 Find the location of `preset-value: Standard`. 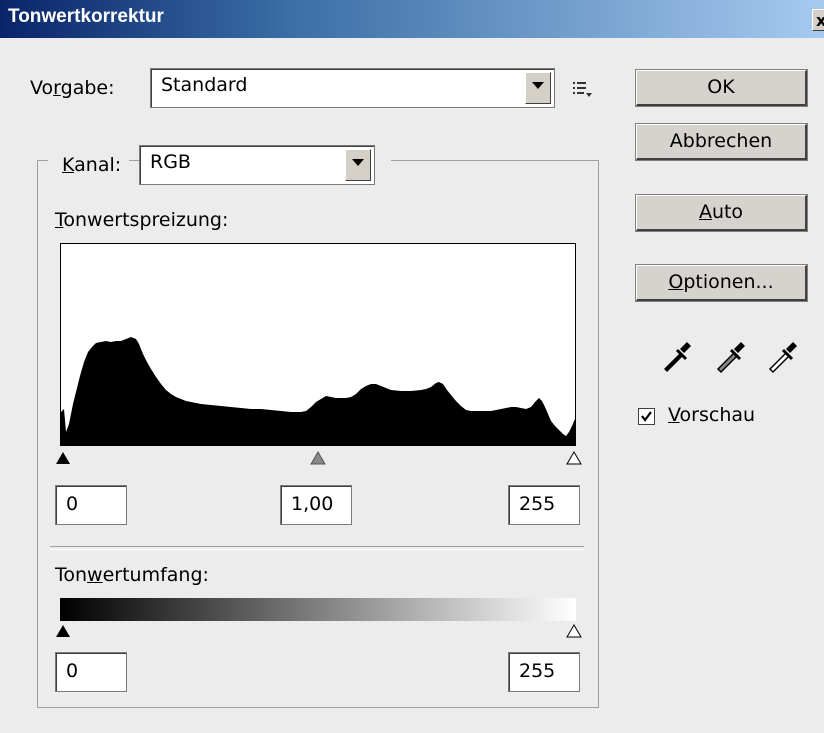

preset-value: Standard is located at coordinates (204, 85).